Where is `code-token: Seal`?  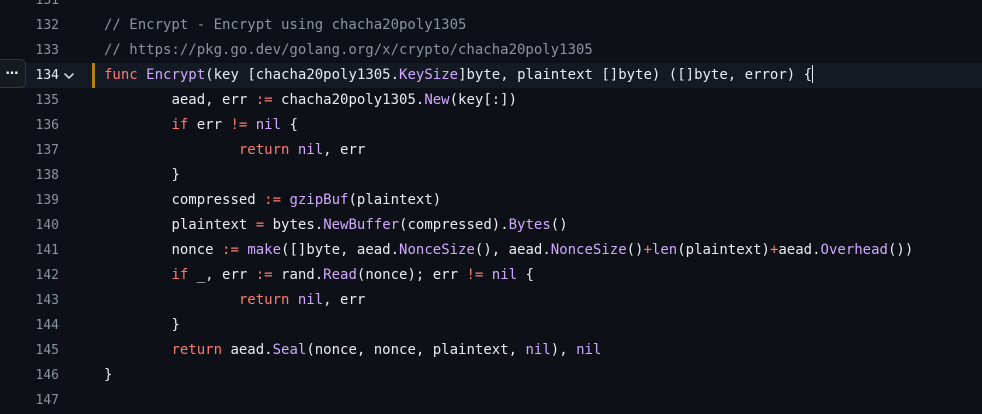 code-token: Seal is located at coordinates (289, 350).